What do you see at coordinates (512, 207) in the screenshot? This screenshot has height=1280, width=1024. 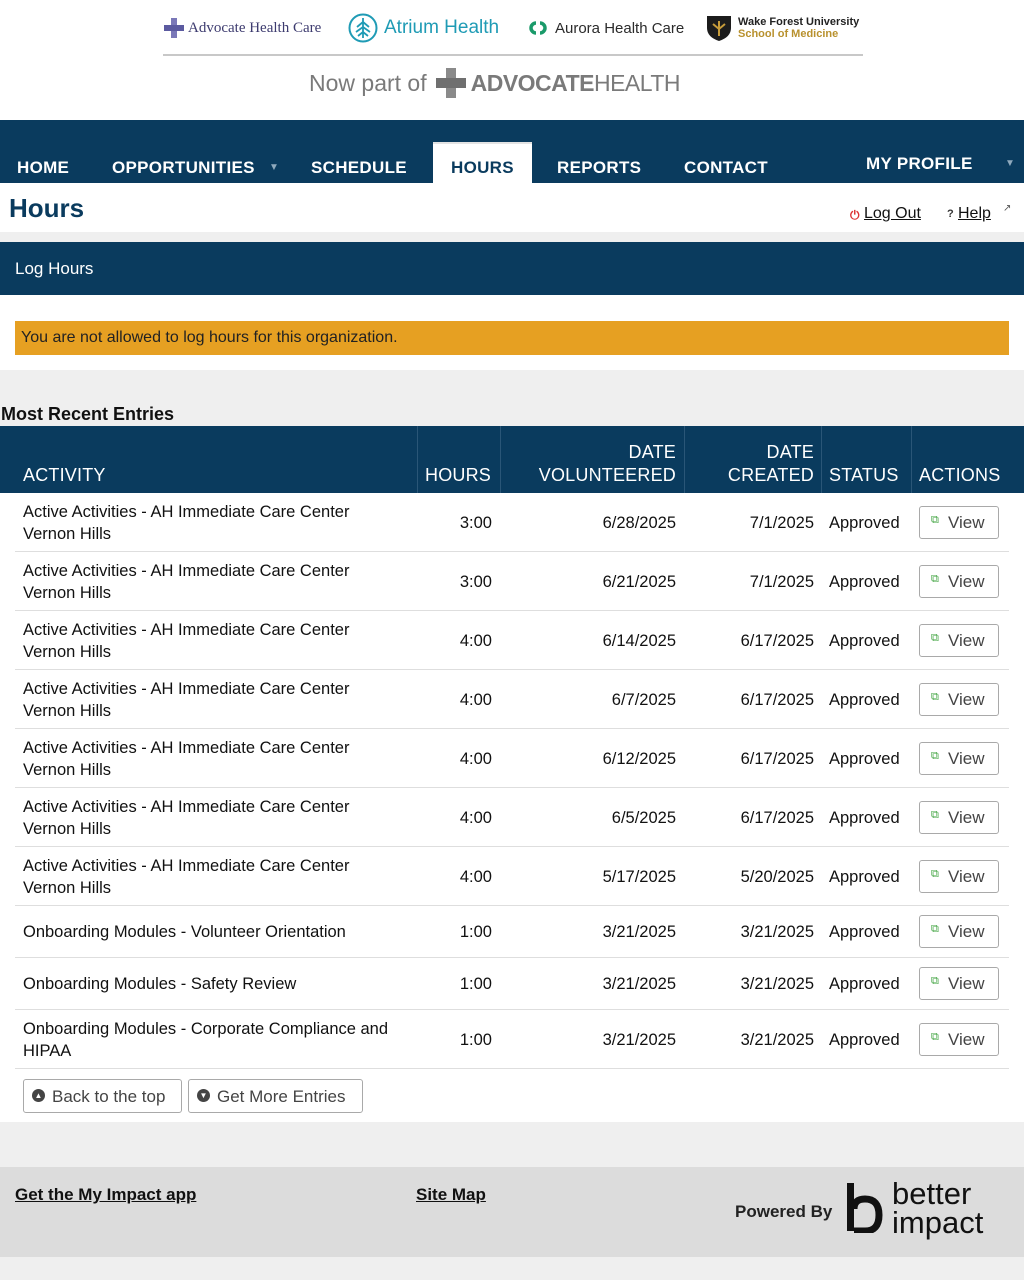 I see `title-bar: Hours ⏻ Log Out ? Help ↗` at bounding box center [512, 207].